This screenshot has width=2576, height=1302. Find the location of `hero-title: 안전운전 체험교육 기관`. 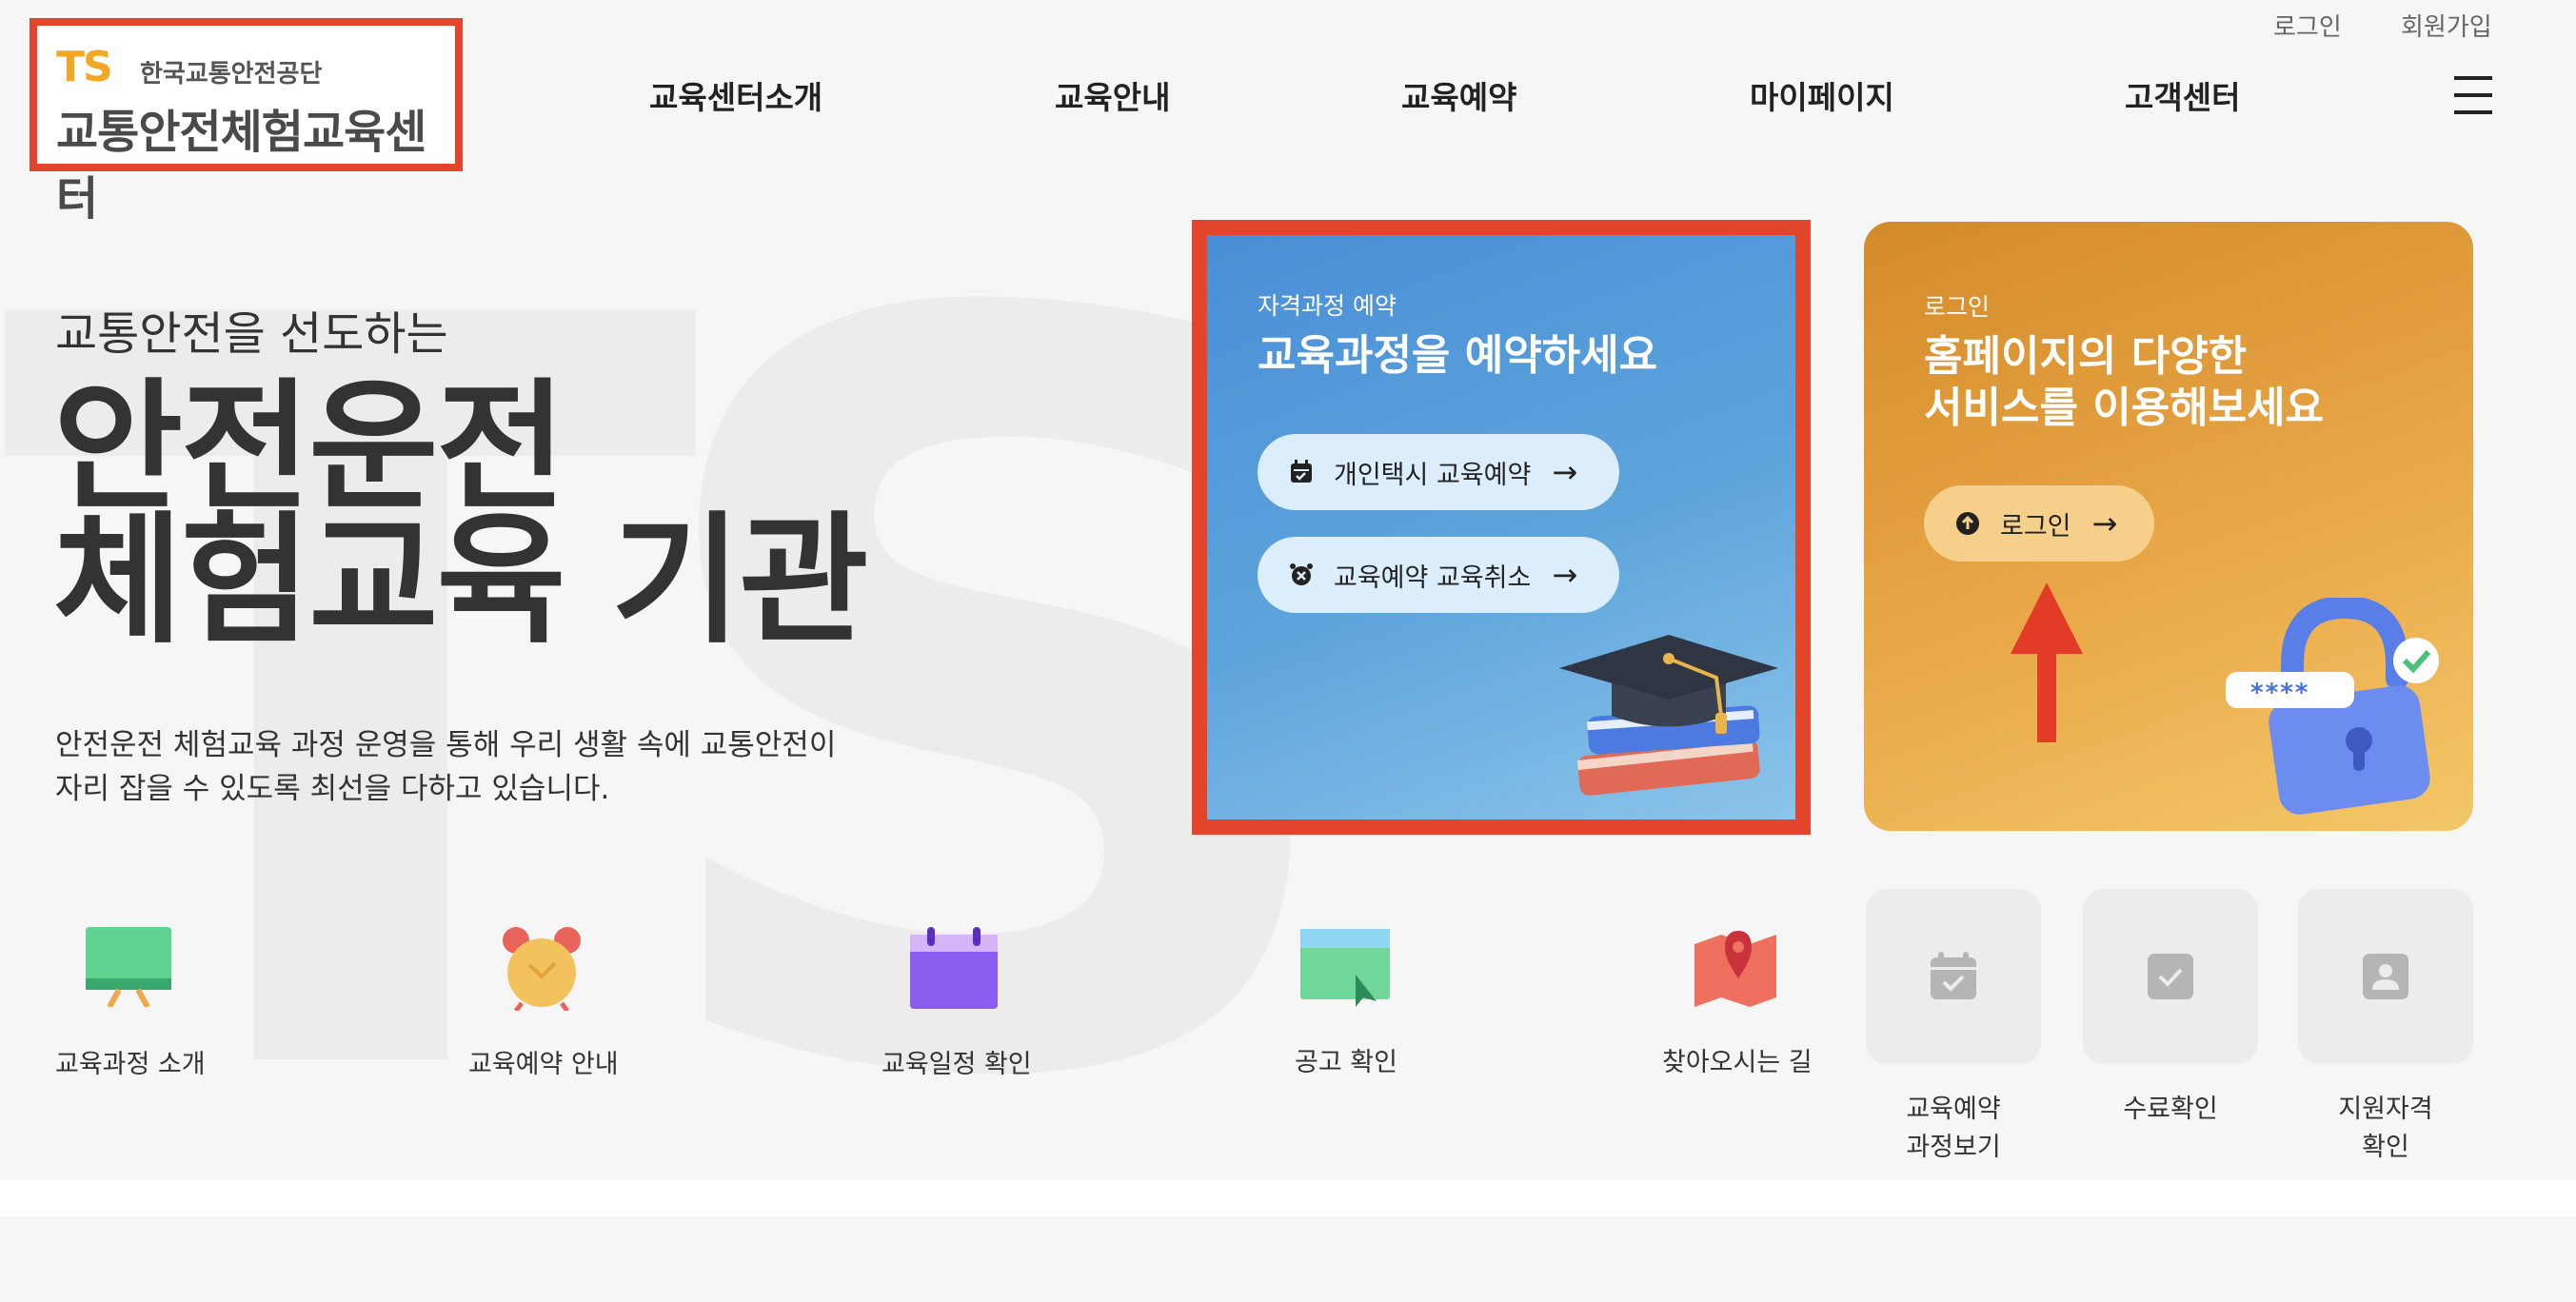

hero-title: 안전운전 체험교육 기관 is located at coordinates (460, 513).